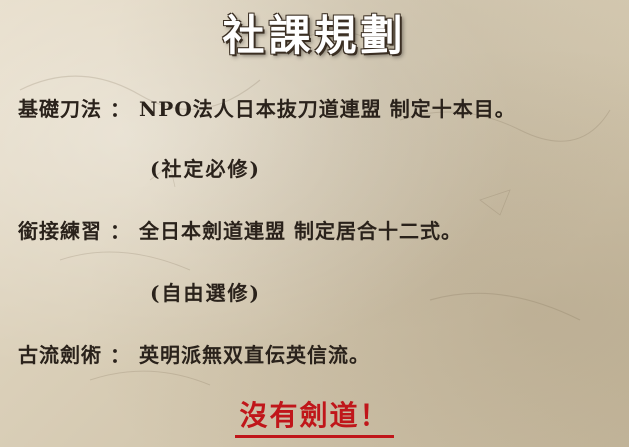 Image resolution: width=629 pixels, height=447 pixels. What do you see at coordinates (60, 231) in the screenshot?
I see `row-label: 銜接練習` at bounding box center [60, 231].